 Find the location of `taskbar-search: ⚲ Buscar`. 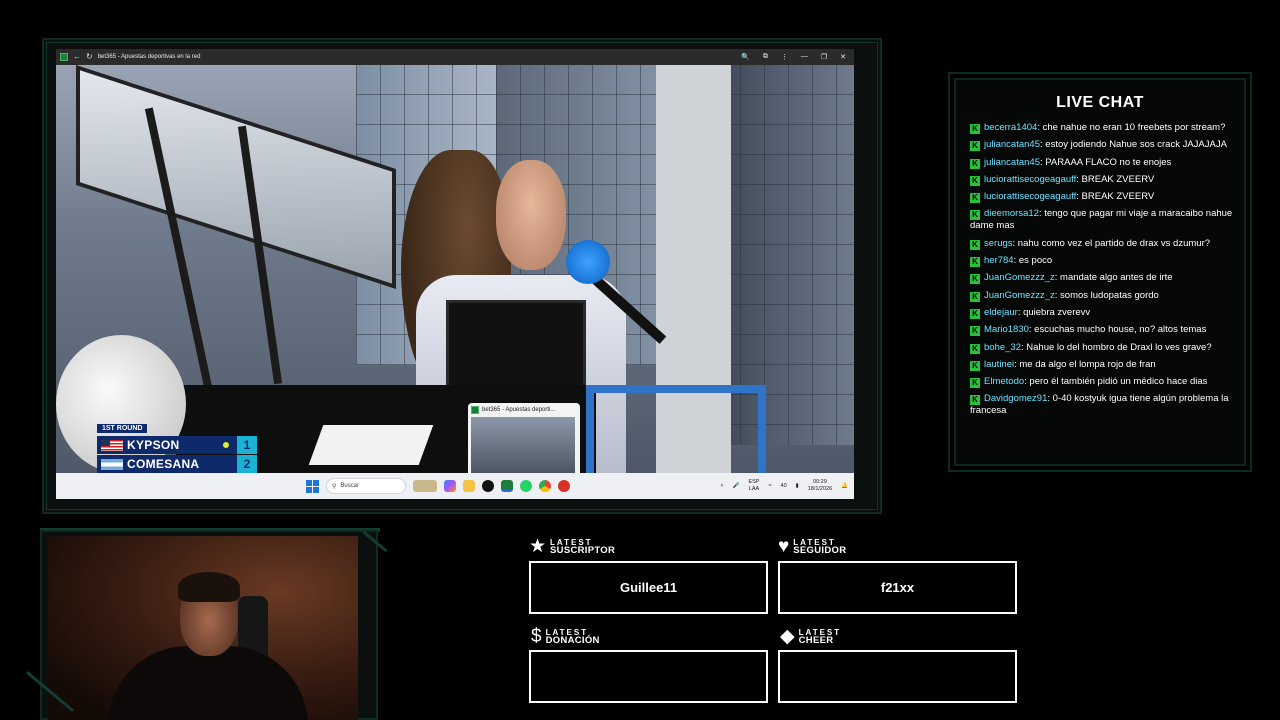

taskbar-search: ⚲ Buscar is located at coordinates (366, 486).